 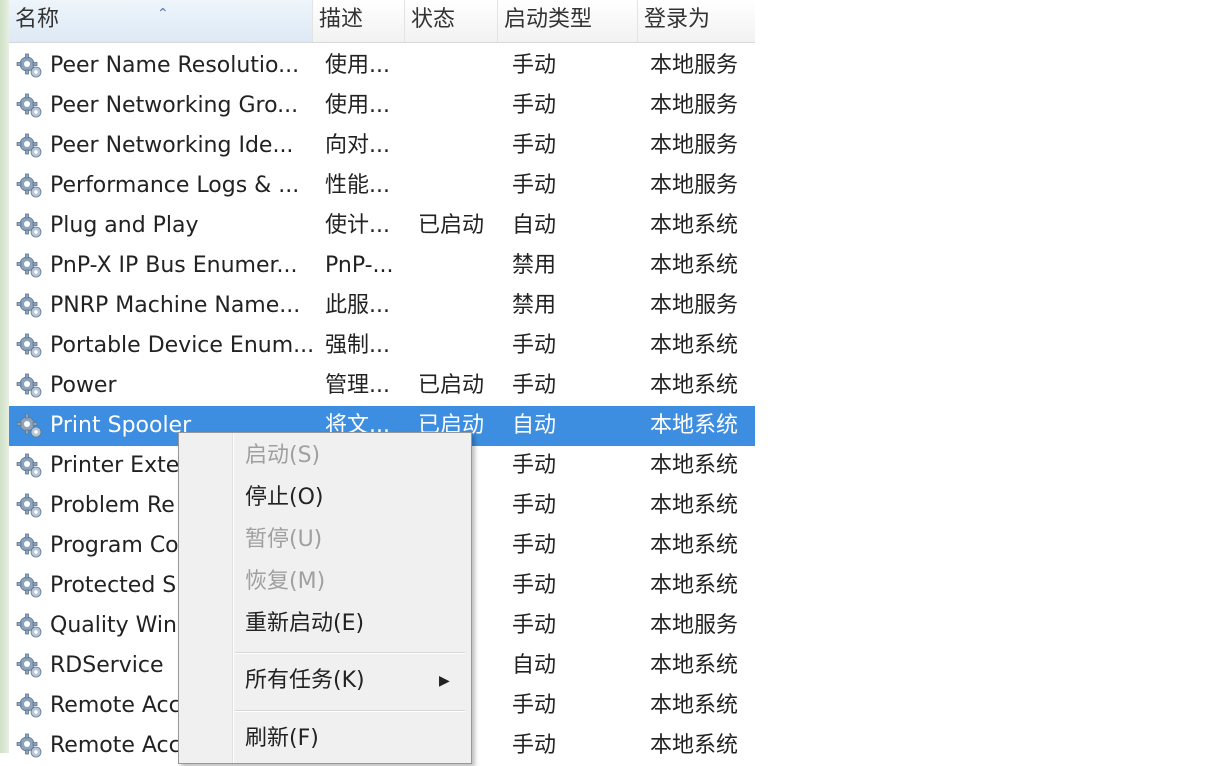 What do you see at coordinates (382, 266) in the screenshot?
I see `table-row: PnP-X IP Bus Enumer... PnP-... 禁用 本地系统` at bounding box center [382, 266].